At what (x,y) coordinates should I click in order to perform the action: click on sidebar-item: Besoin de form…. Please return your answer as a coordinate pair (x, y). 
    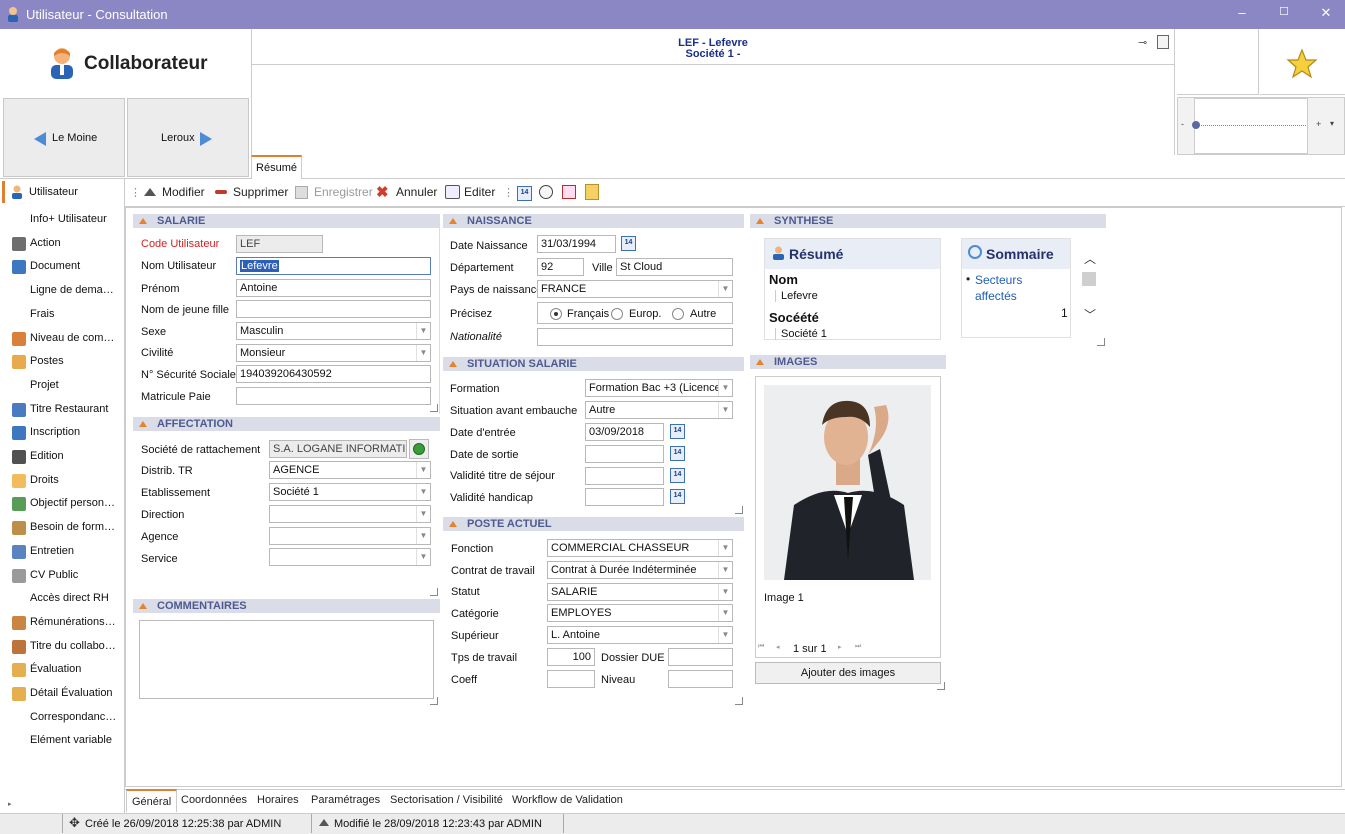
    Looking at the image, I should click on (62, 528).